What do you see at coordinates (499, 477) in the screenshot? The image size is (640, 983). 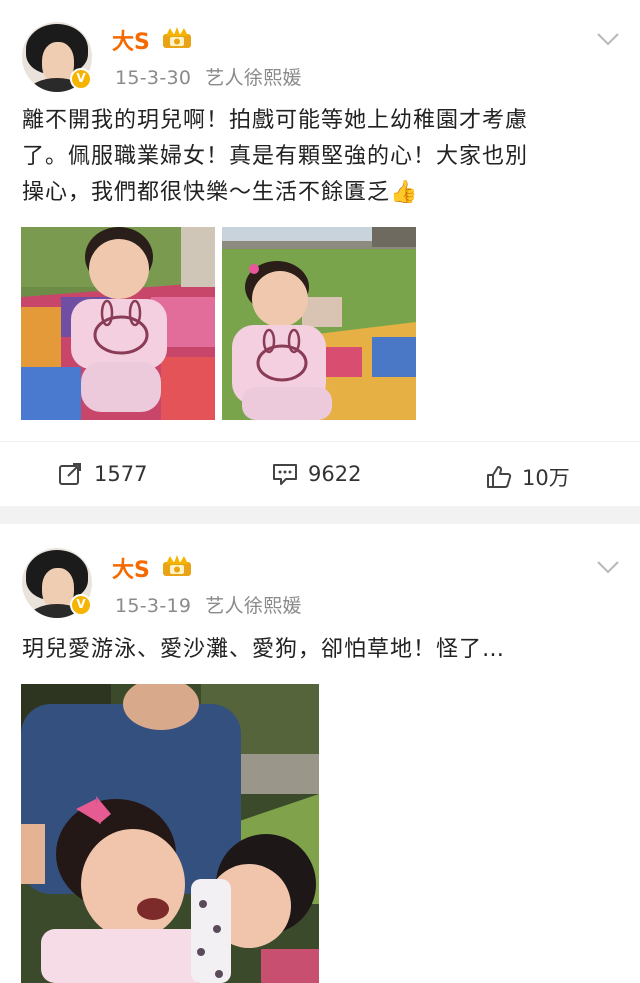 I see `thumbs-up-icon` at bounding box center [499, 477].